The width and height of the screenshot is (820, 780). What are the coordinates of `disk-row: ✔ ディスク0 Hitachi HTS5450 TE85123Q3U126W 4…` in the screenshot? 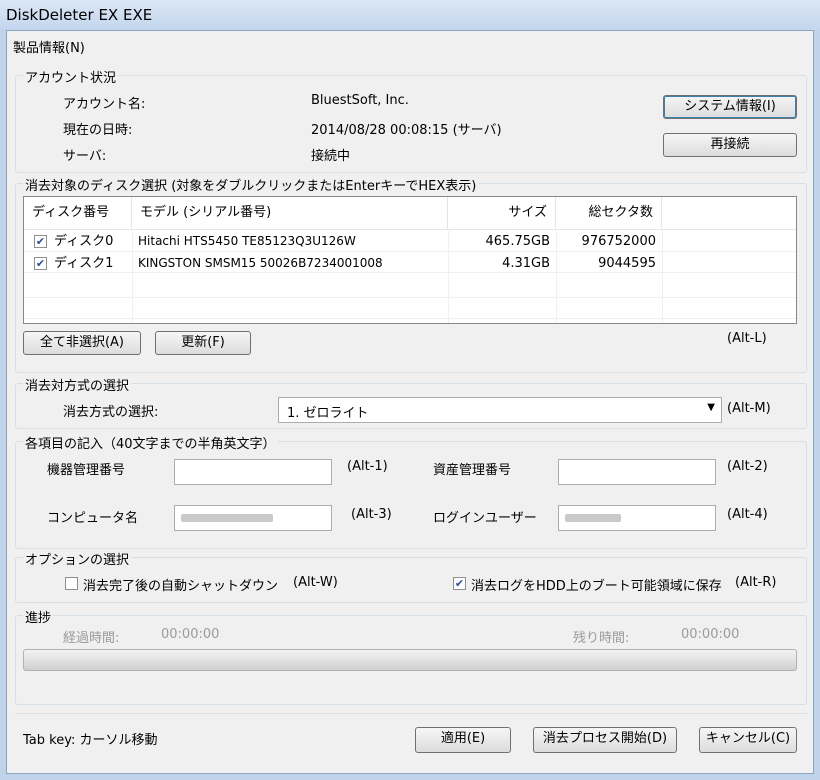 It's located at (410, 241).